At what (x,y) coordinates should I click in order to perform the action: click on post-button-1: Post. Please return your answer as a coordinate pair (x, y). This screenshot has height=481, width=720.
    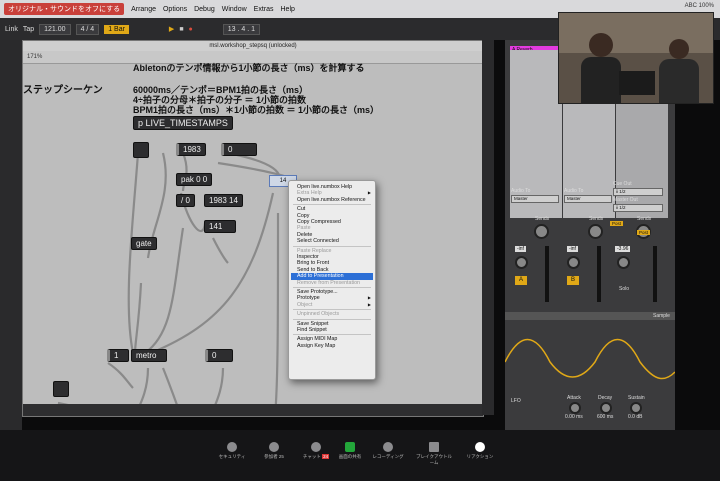
    Looking at the image, I should click on (617, 223).